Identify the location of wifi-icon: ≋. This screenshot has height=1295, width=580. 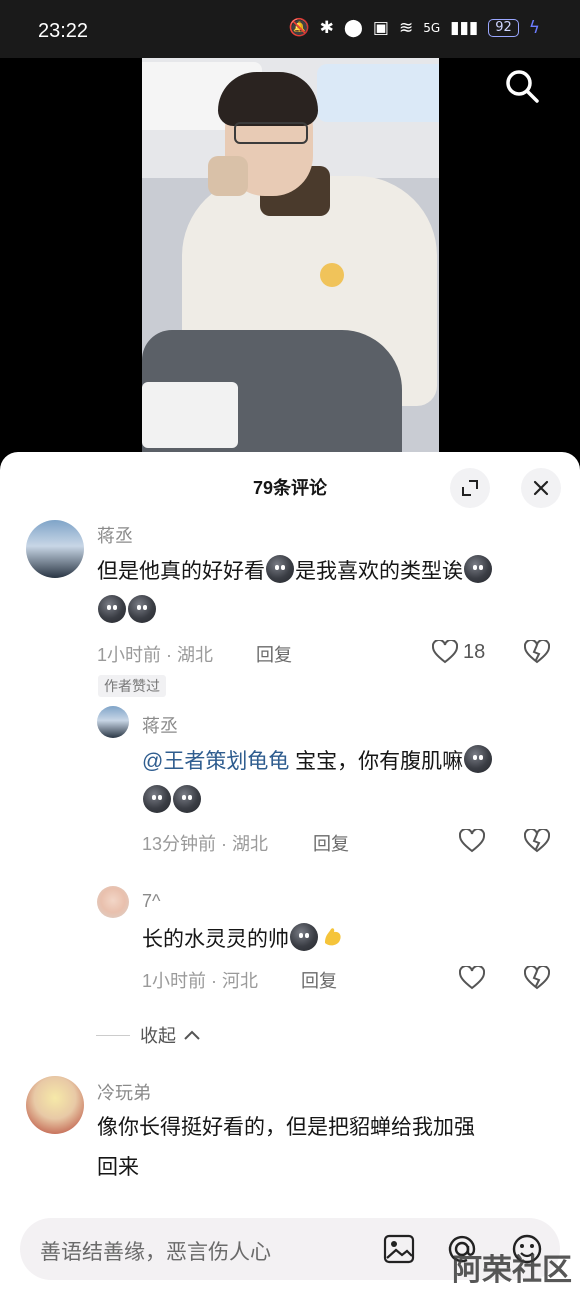
(406, 28).